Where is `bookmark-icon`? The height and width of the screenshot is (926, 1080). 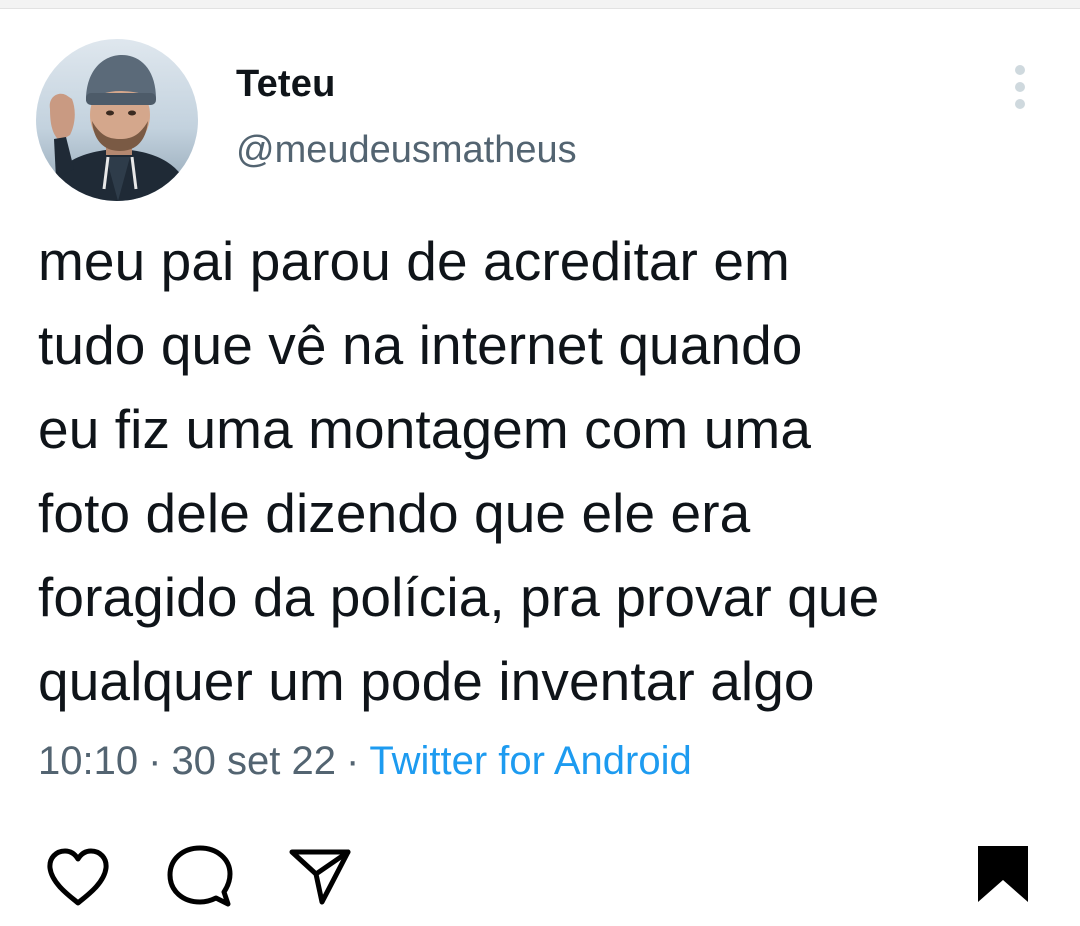
bookmark-icon is located at coordinates (1003, 874).